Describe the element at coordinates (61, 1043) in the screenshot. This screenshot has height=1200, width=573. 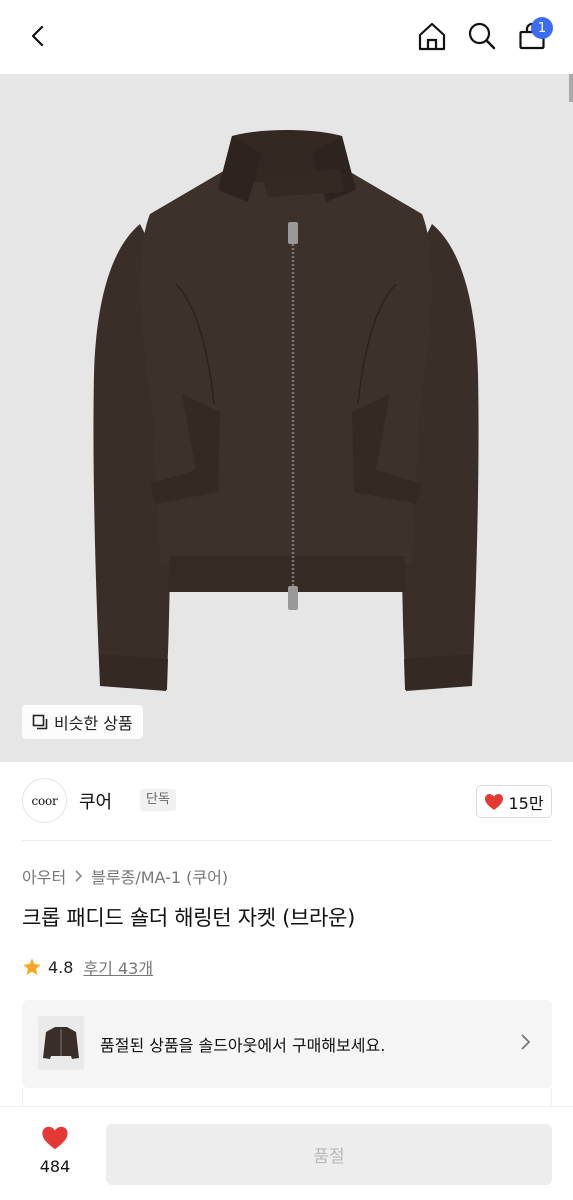
I see `soldout-thumbnail` at that location.